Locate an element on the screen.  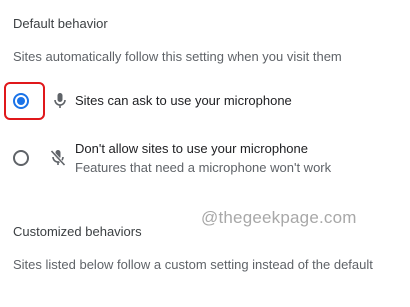
option-allow-ask: Sites can ask to use your microphone is located at coordinates (205, 101).